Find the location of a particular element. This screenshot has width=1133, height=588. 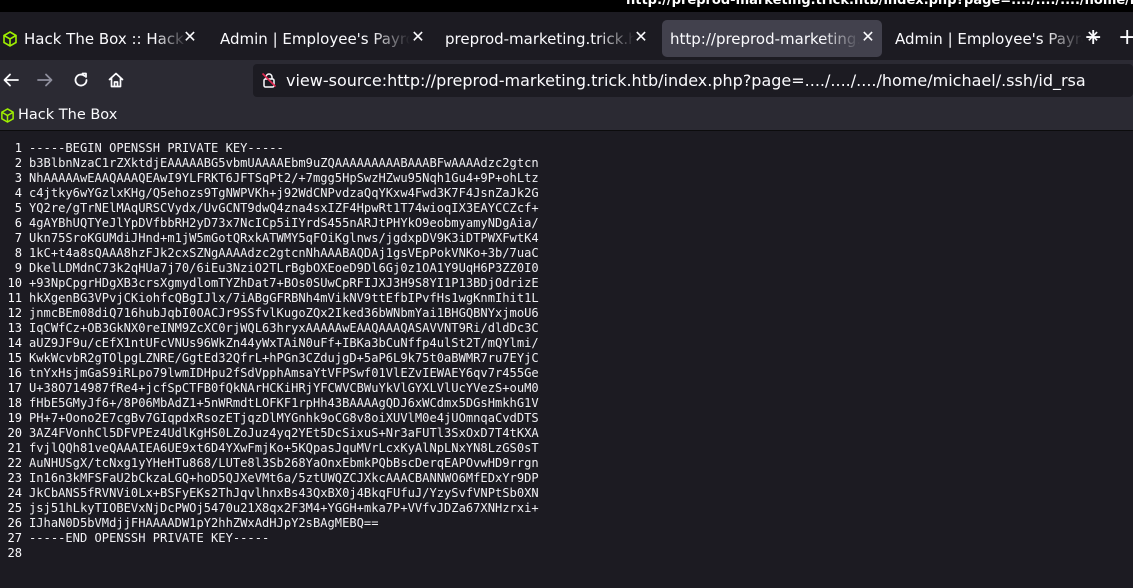

line-number: 23 is located at coordinates (14, 478).